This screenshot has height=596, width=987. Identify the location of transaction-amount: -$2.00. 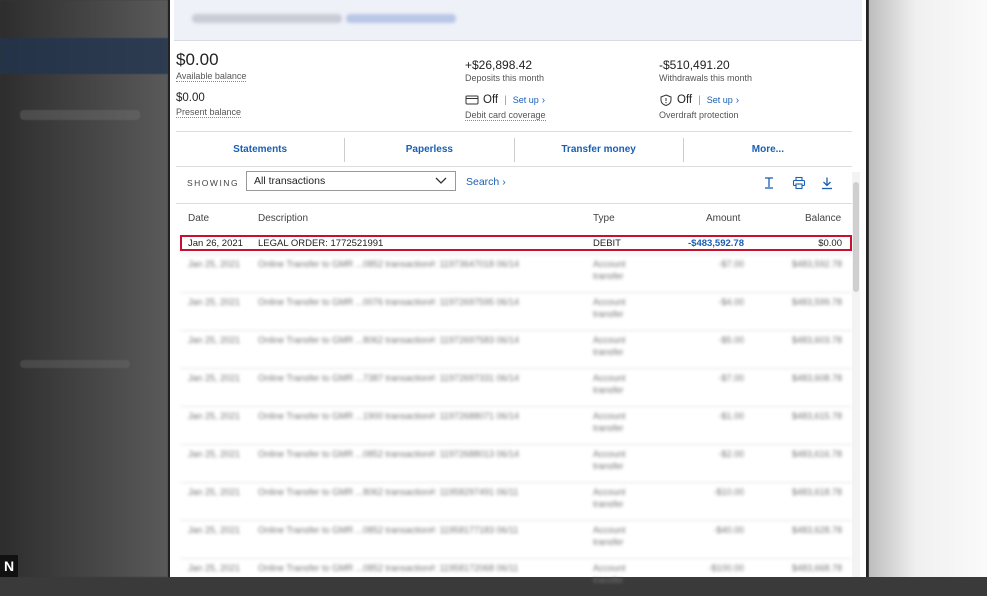
(731, 454).